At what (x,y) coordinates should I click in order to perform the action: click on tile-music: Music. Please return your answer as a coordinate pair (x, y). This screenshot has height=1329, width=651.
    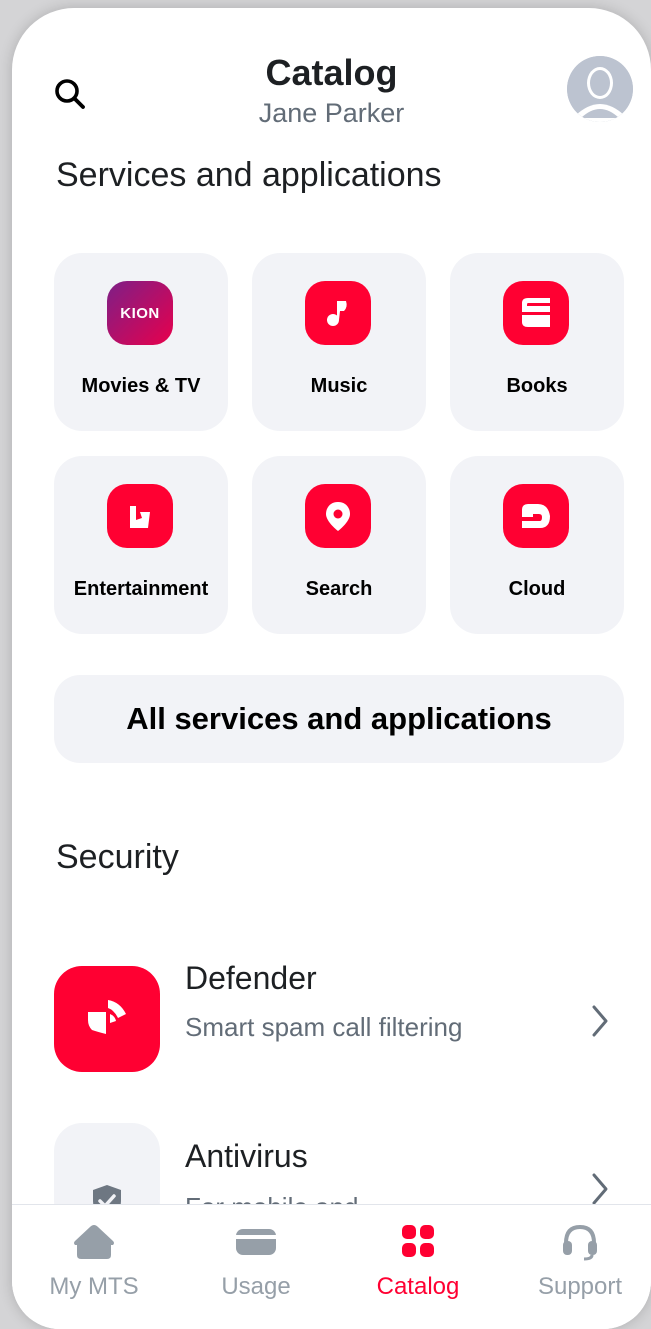
    Looking at the image, I should click on (339, 342).